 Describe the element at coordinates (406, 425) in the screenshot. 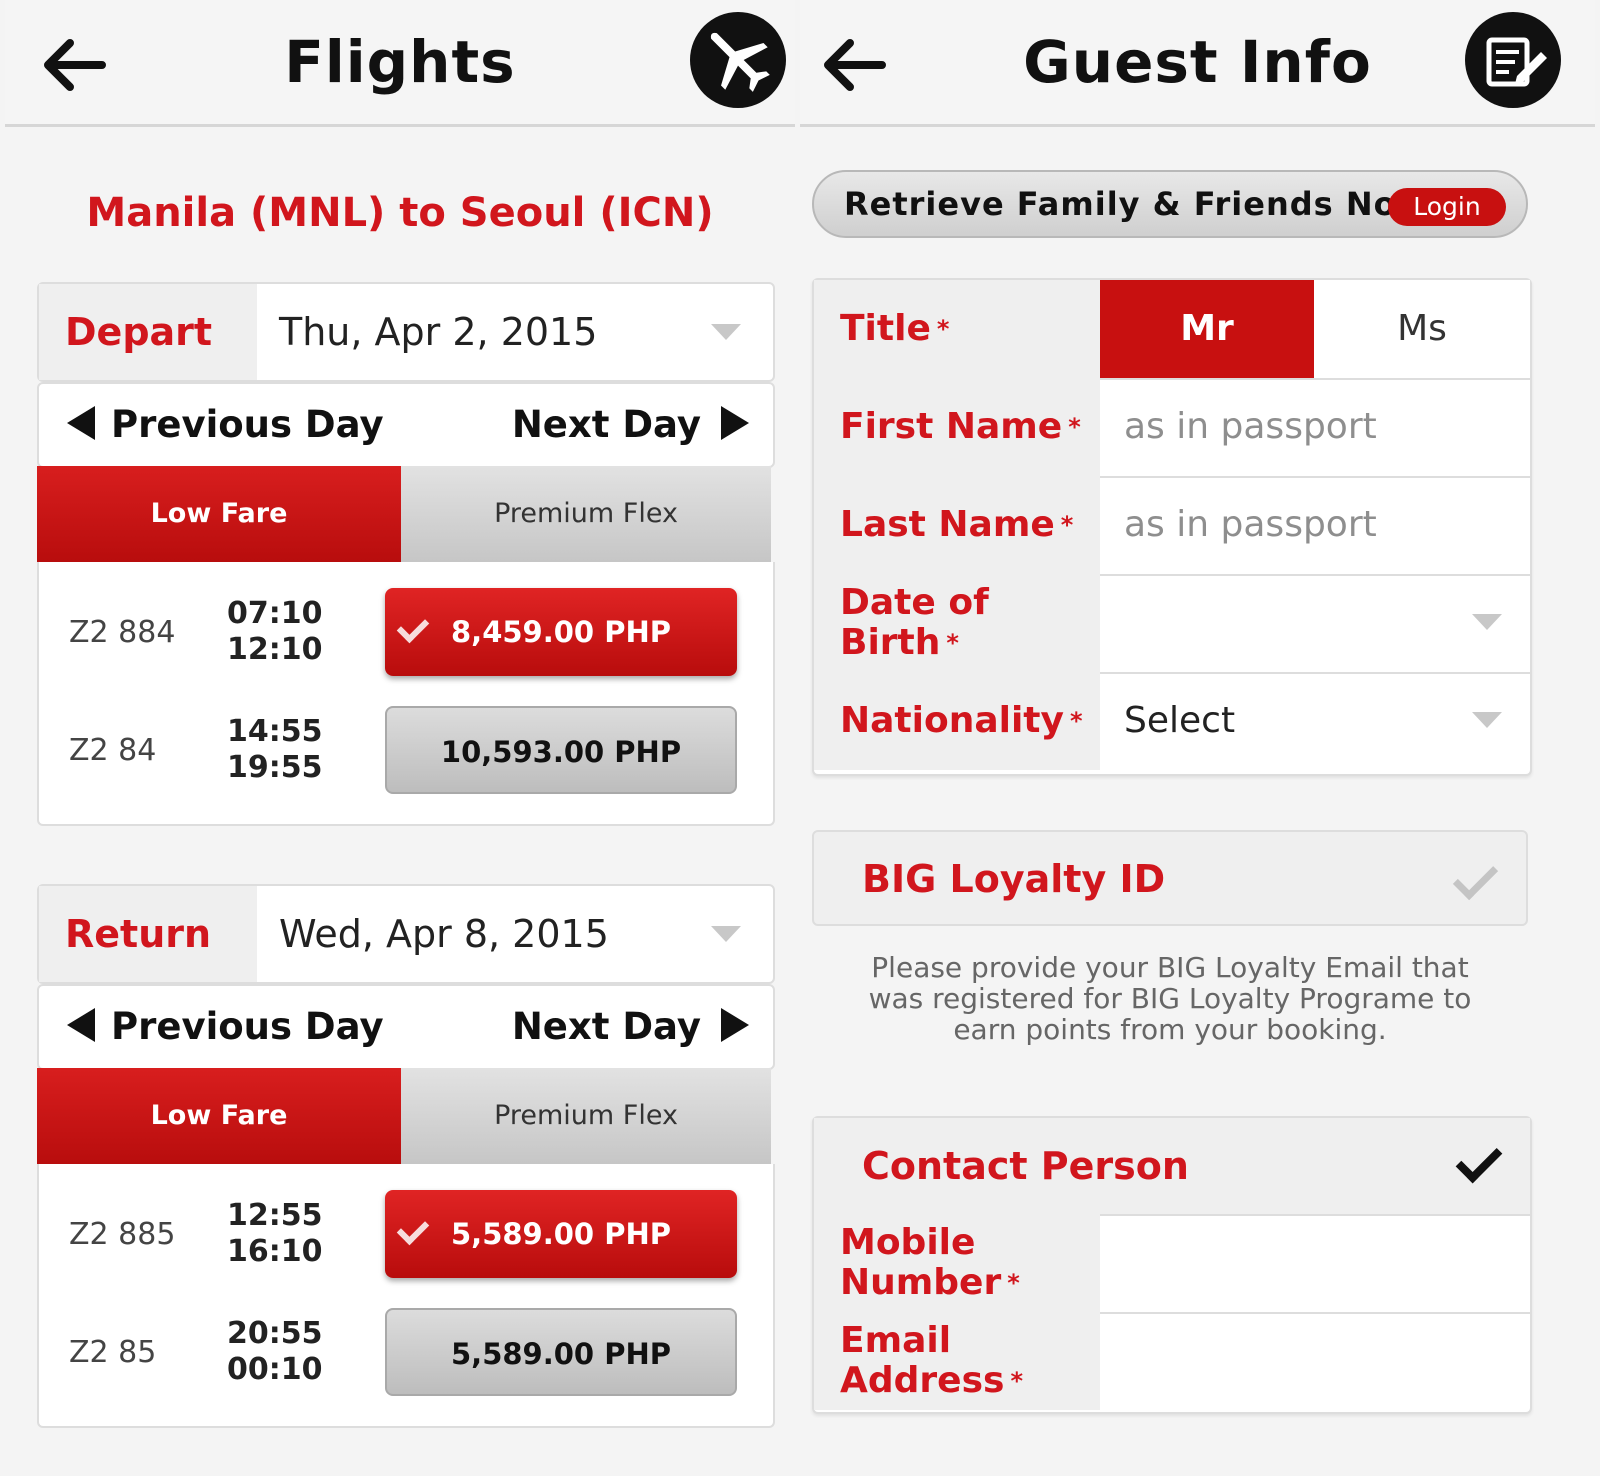

I see `depart-day-nav: Previous Day Next Day` at that location.